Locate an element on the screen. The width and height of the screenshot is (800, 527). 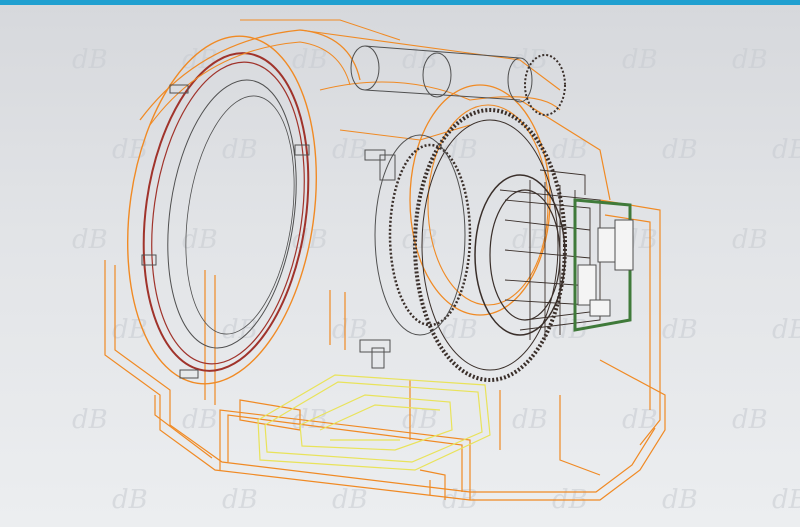
base-plate is located at coordinates (374, 422).